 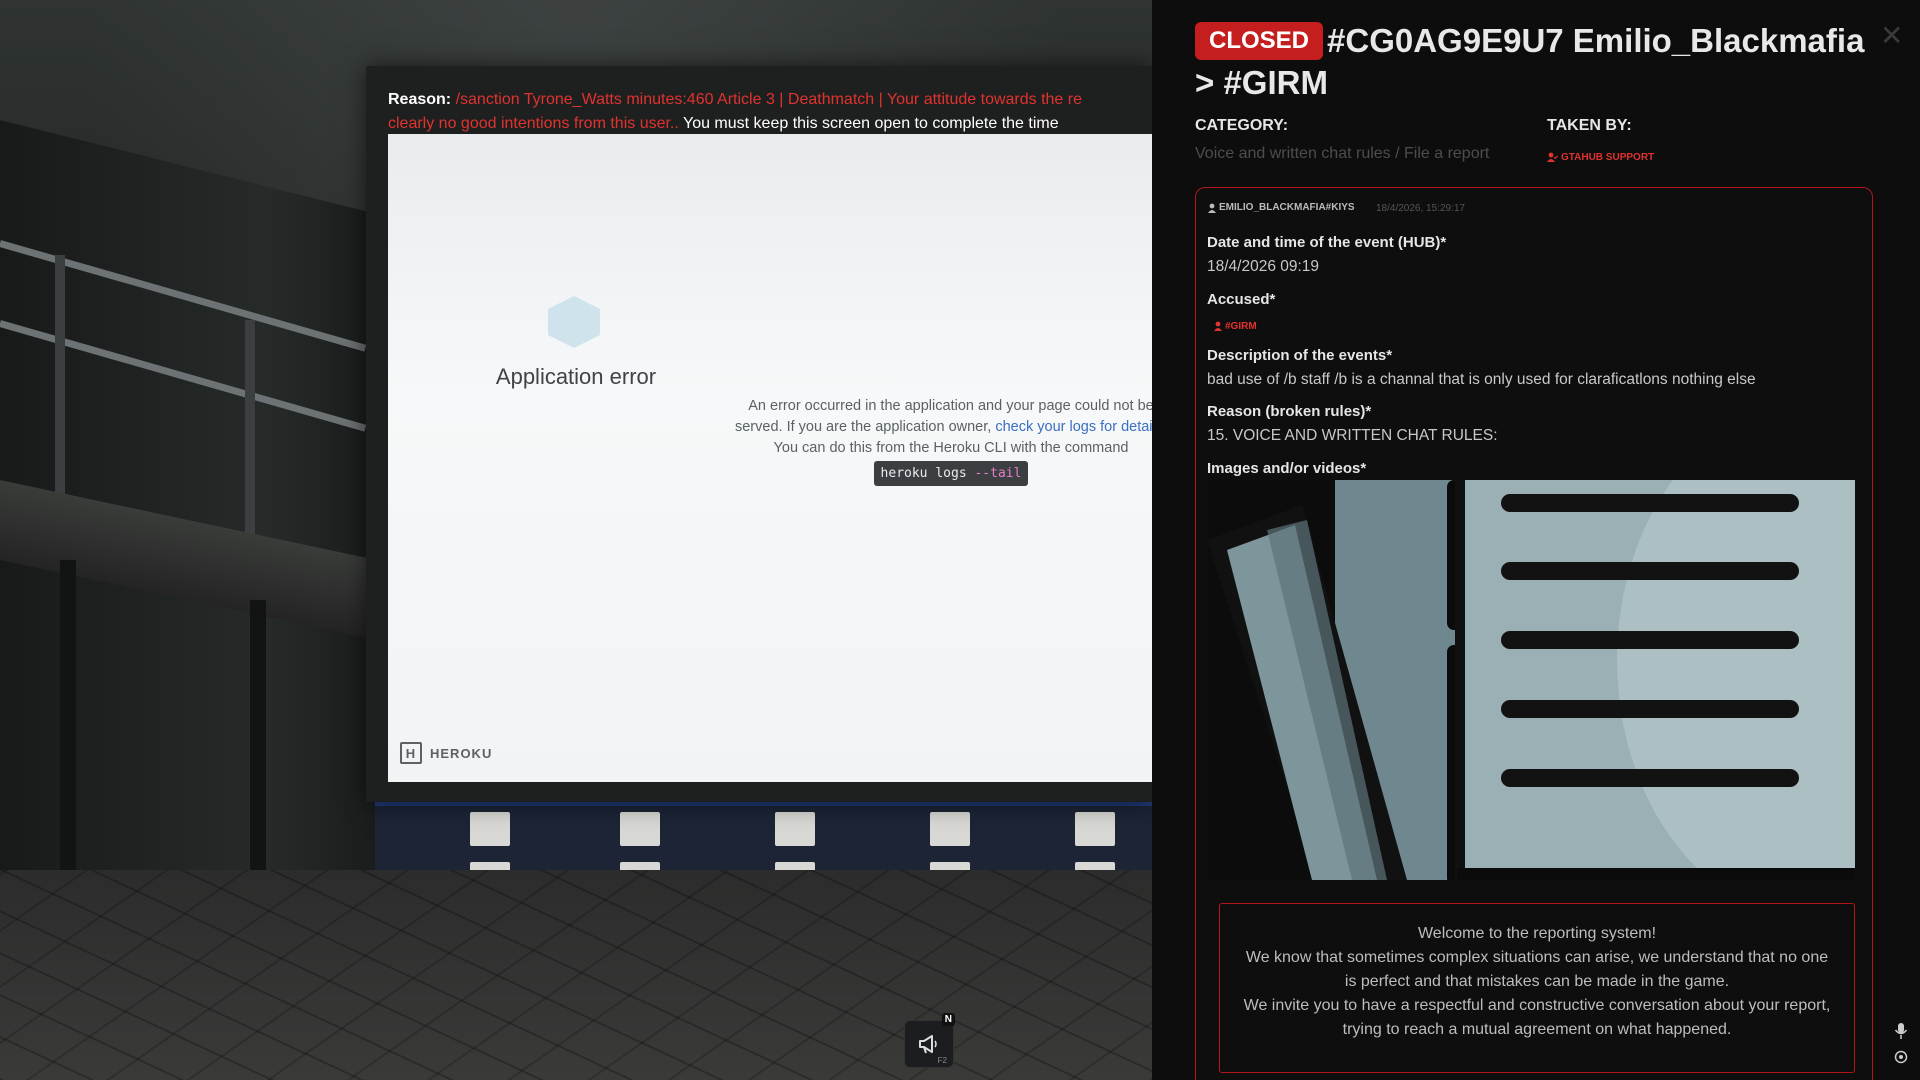 I want to click on report-timestamp: 18/4/2026, 15:29:17, so click(x=1420, y=208).